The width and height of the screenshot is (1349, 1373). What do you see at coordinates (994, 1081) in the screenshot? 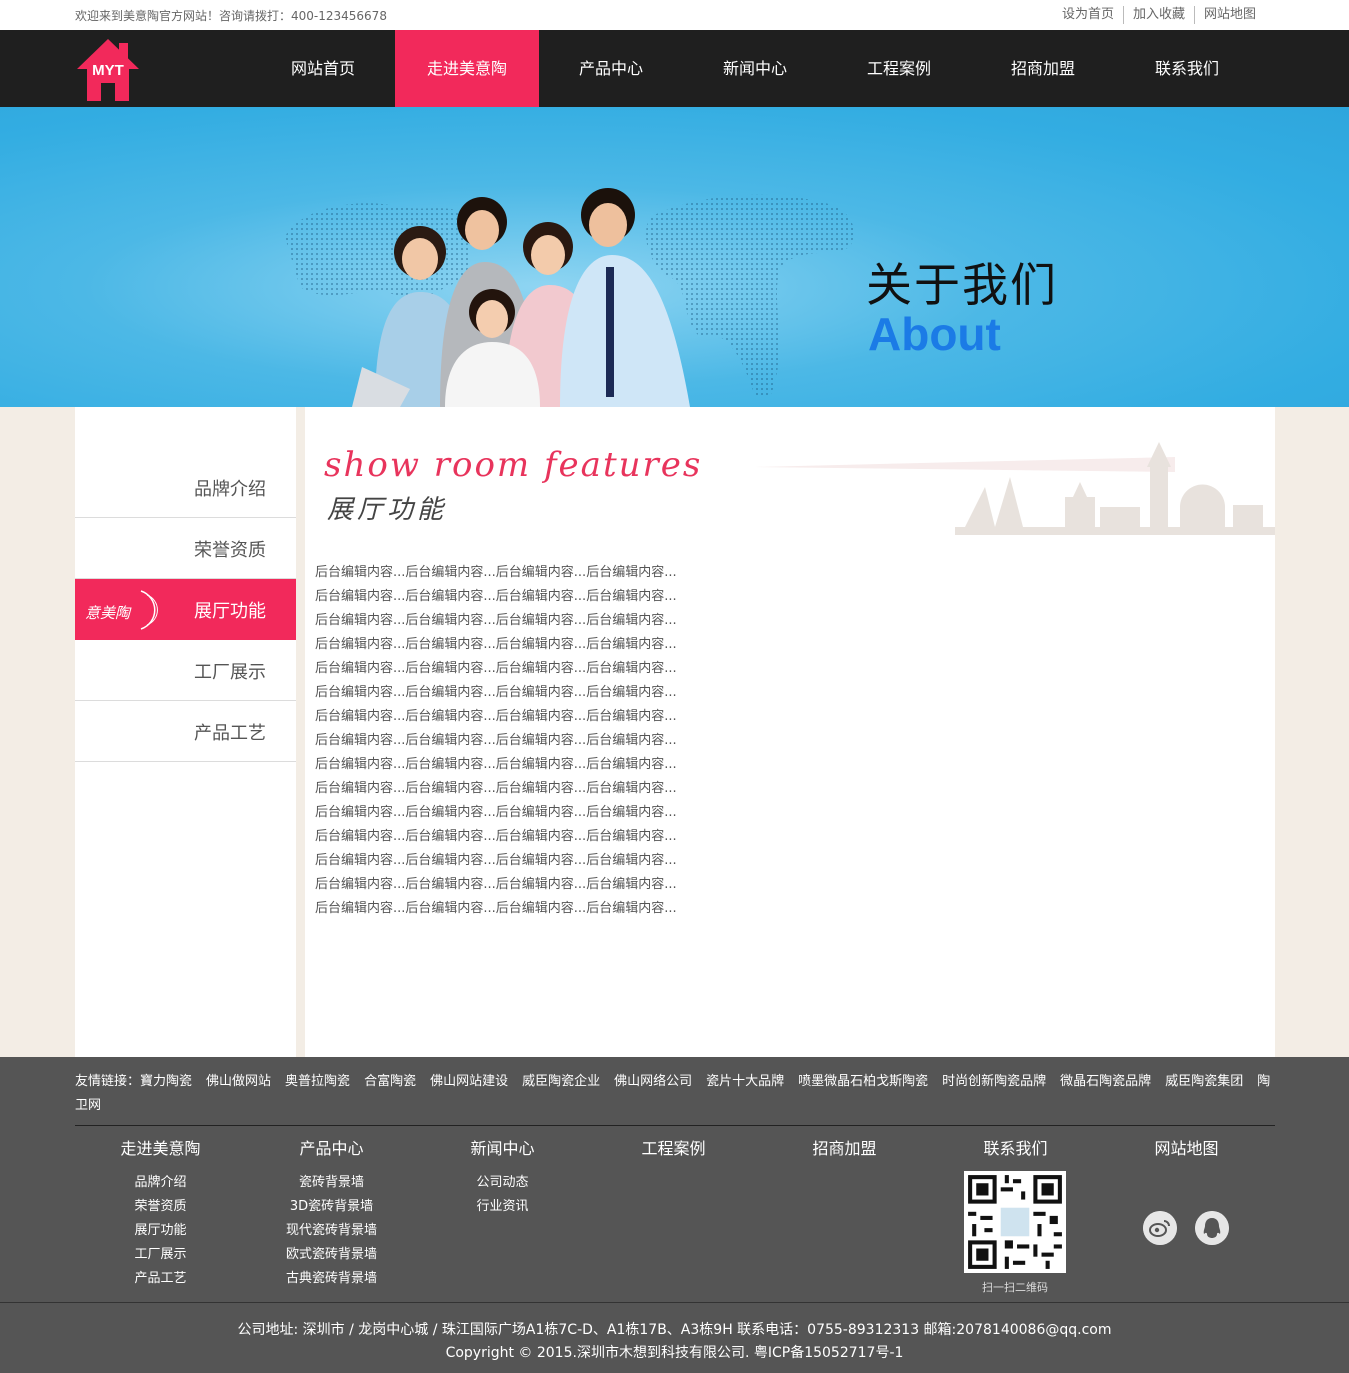
I see `friend-link: 时尚创新陶瓷品牌` at bounding box center [994, 1081].